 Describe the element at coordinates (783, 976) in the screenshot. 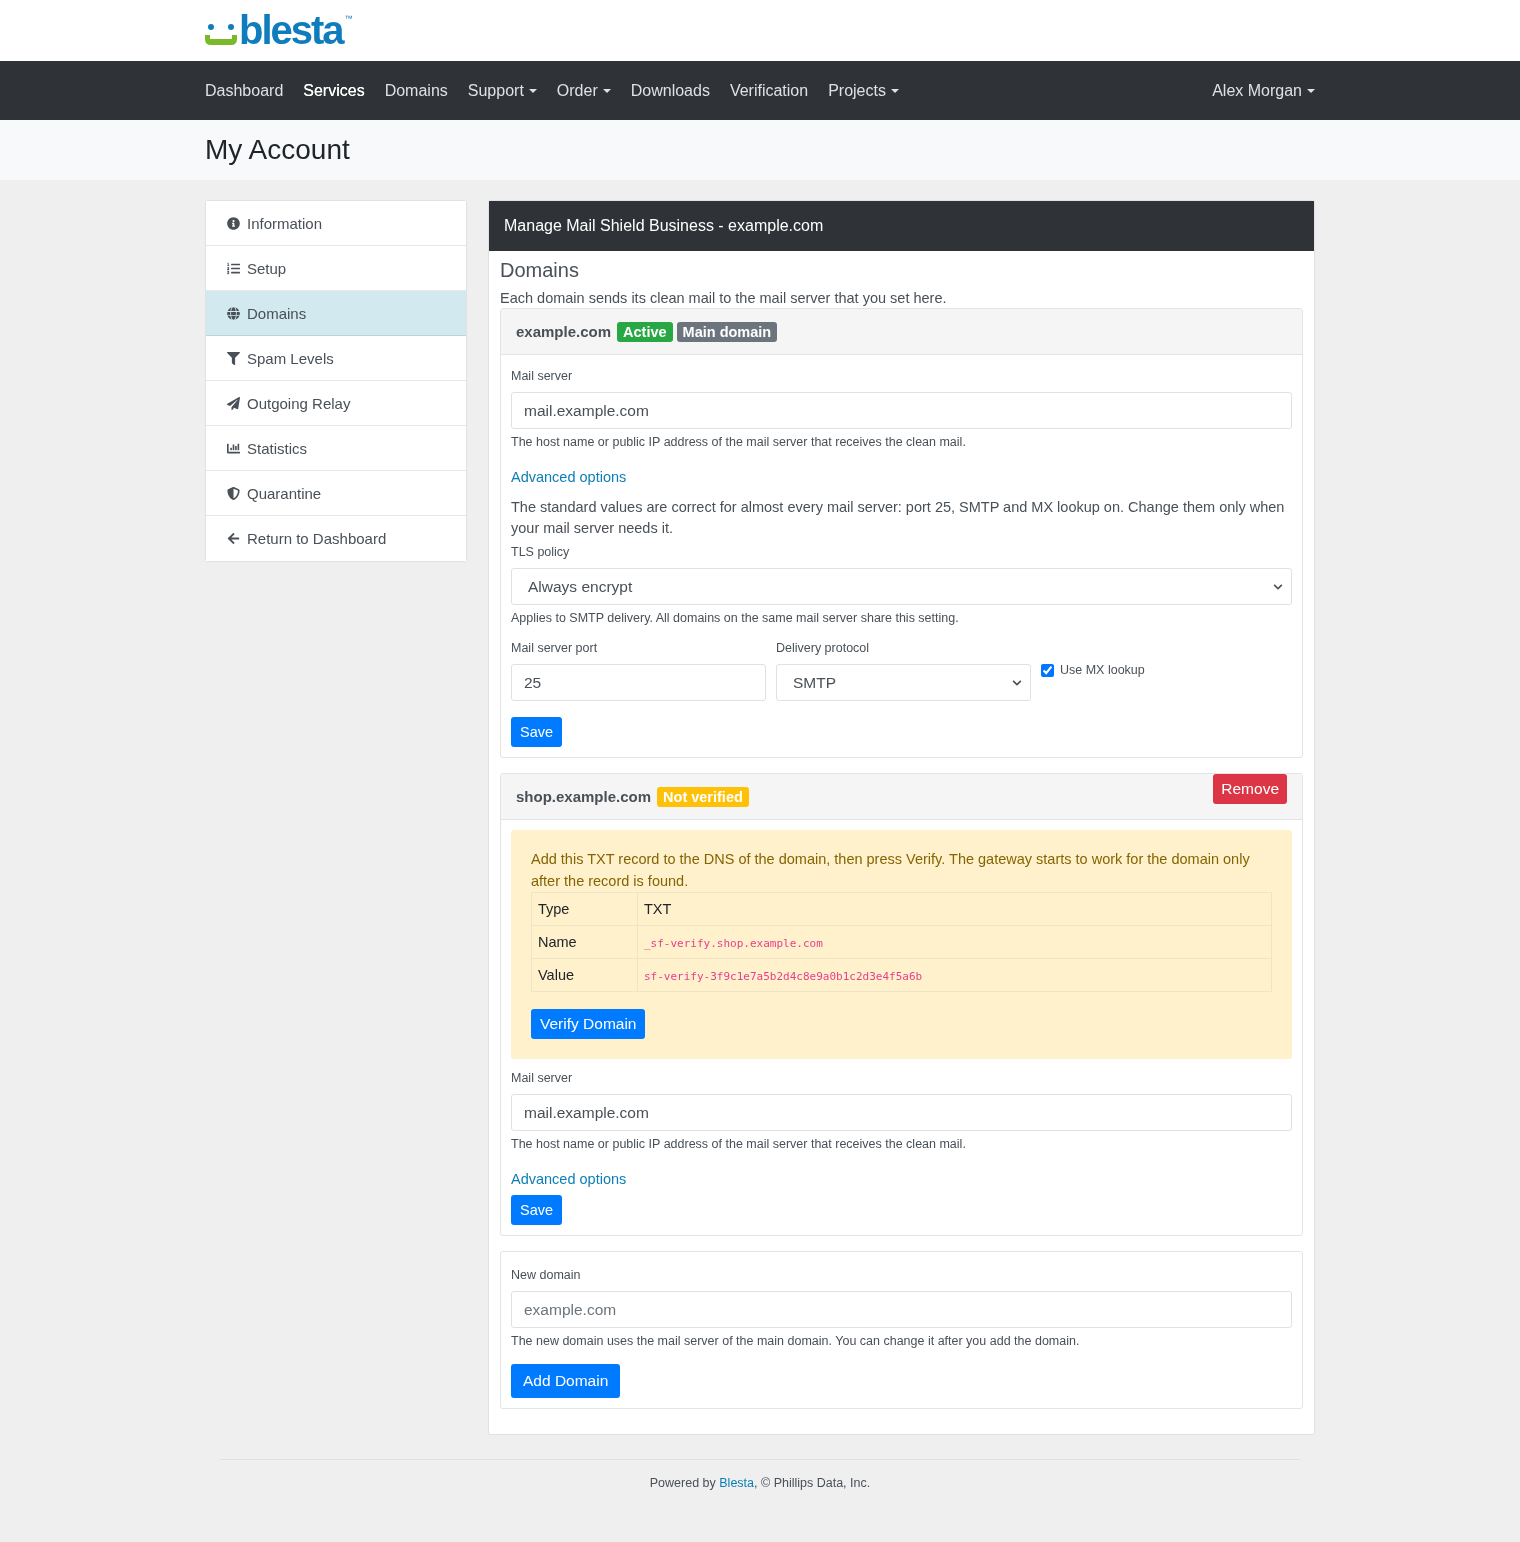

I see `record-value: sf-verify-3f9c1e7a5b2d4c8e9a0b1c2d3e4f5a6b` at that location.